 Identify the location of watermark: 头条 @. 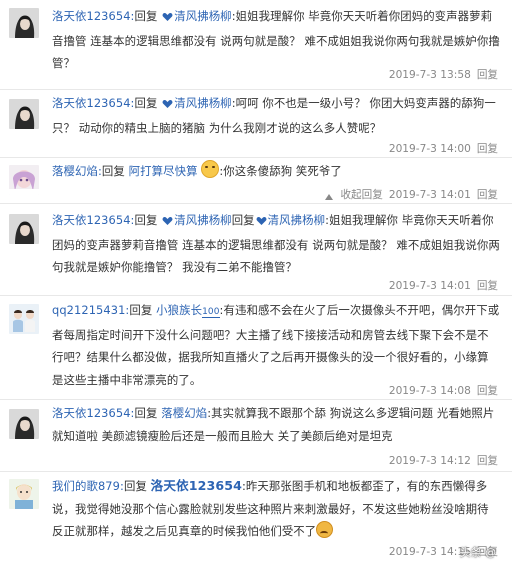
(478, 552).